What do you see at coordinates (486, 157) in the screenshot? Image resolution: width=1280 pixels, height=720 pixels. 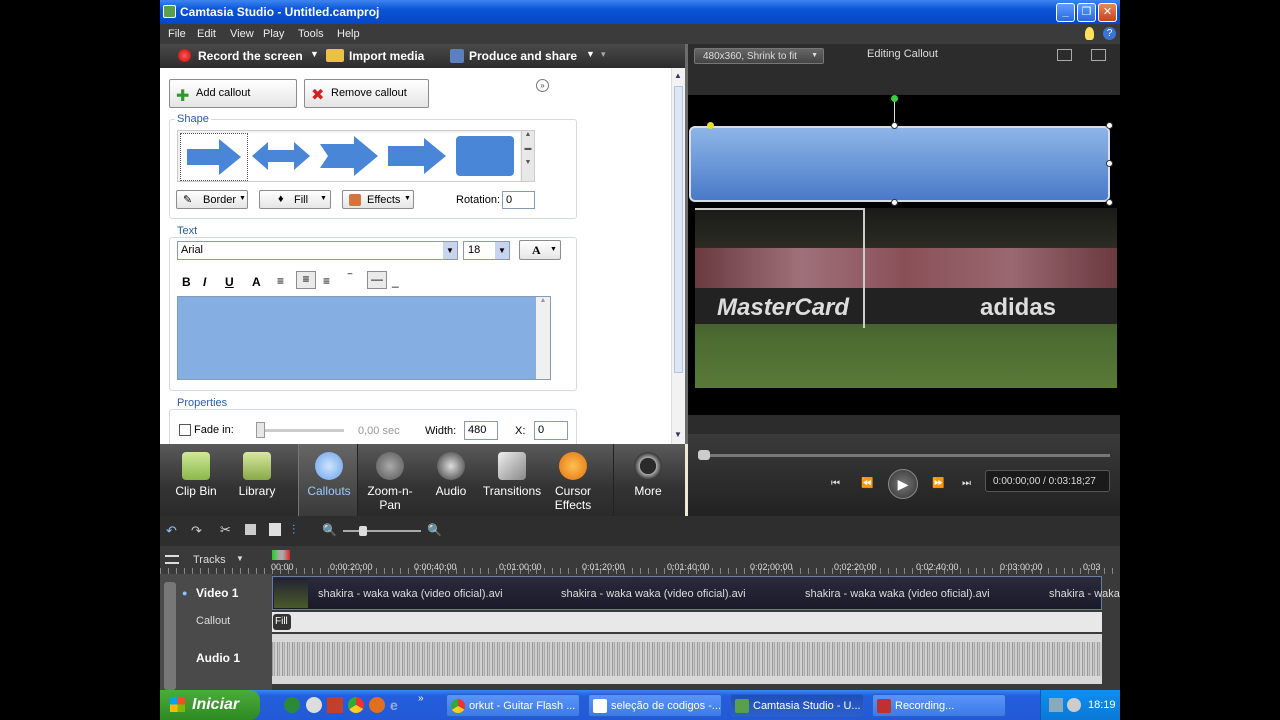 I see `shape-rectangle` at bounding box center [486, 157].